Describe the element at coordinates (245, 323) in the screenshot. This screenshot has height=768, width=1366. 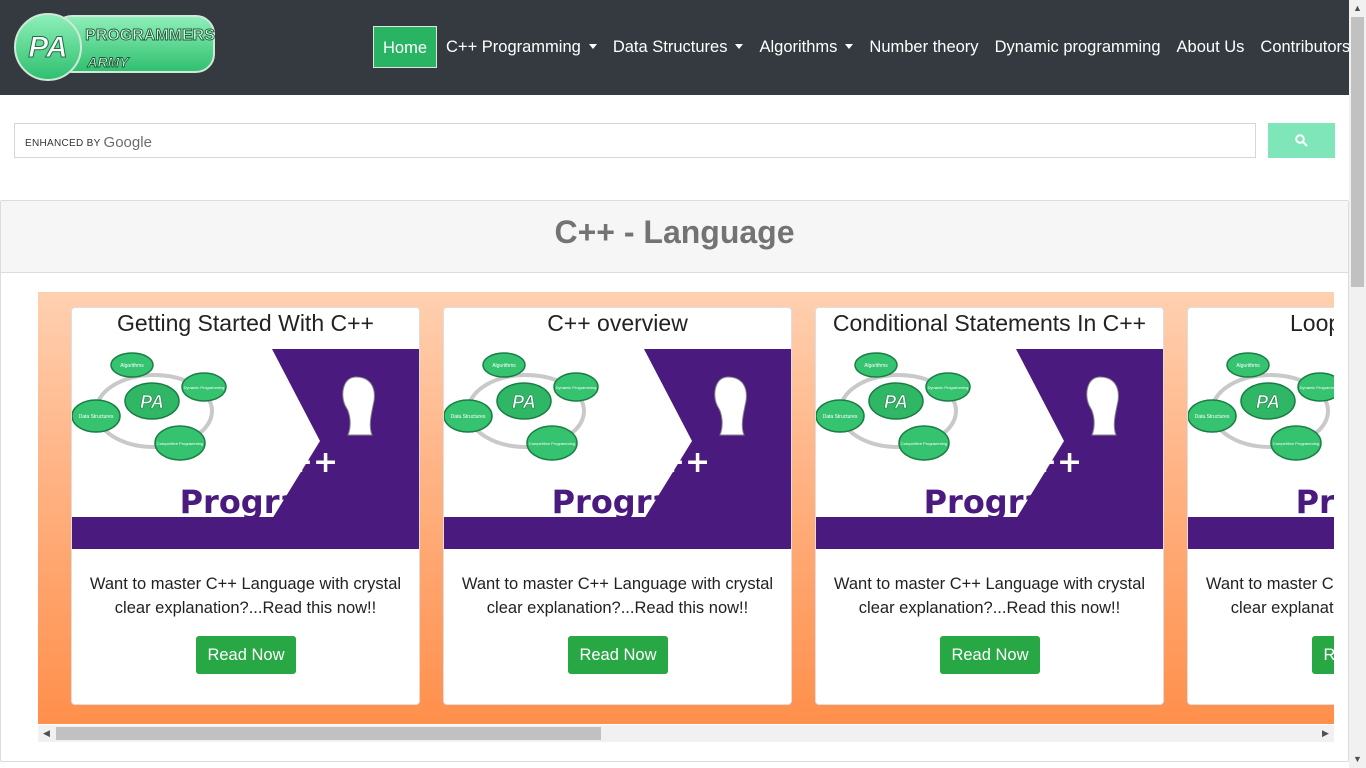
I see `card-title: Getting Started With C++` at that location.